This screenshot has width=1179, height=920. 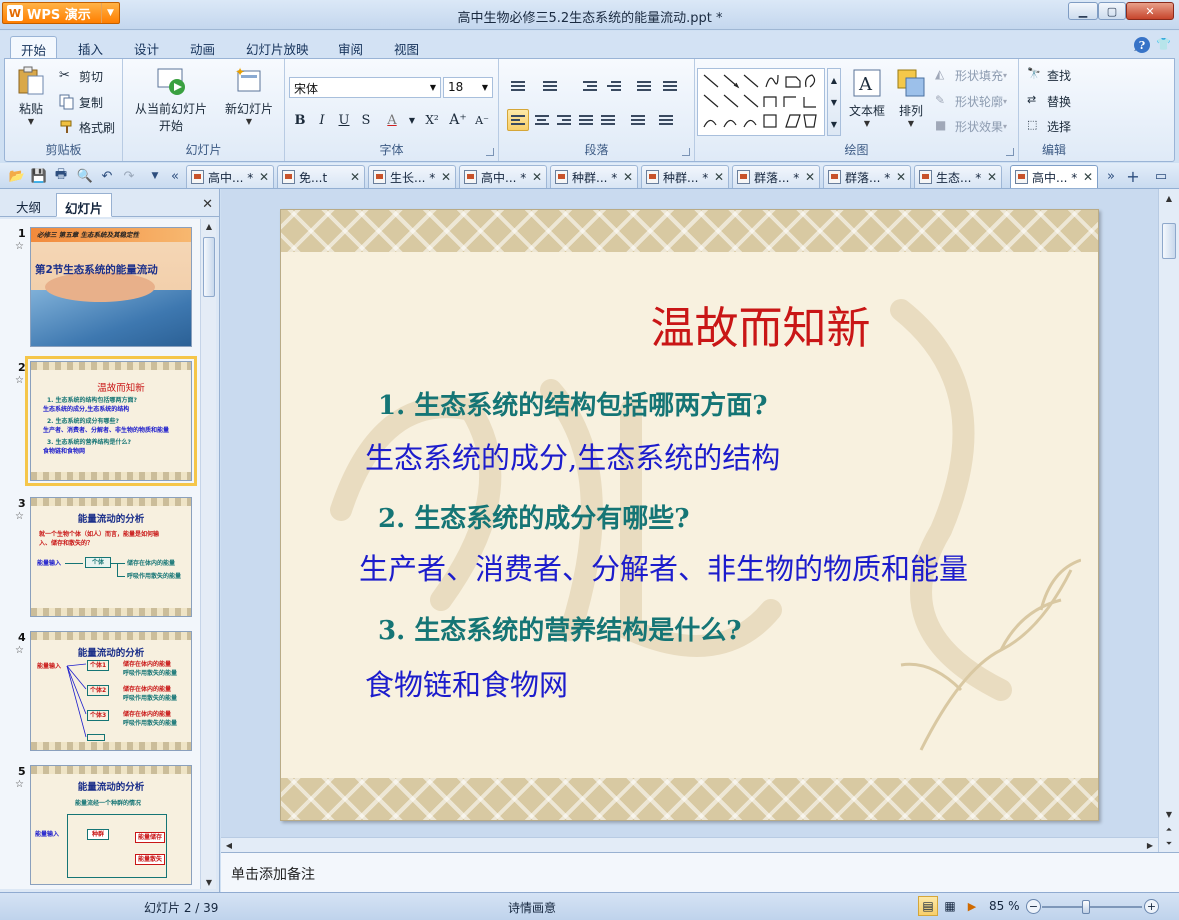 What do you see at coordinates (614, 86) in the screenshot?
I see `increase-indent-button` at bounding box center [614, 86].